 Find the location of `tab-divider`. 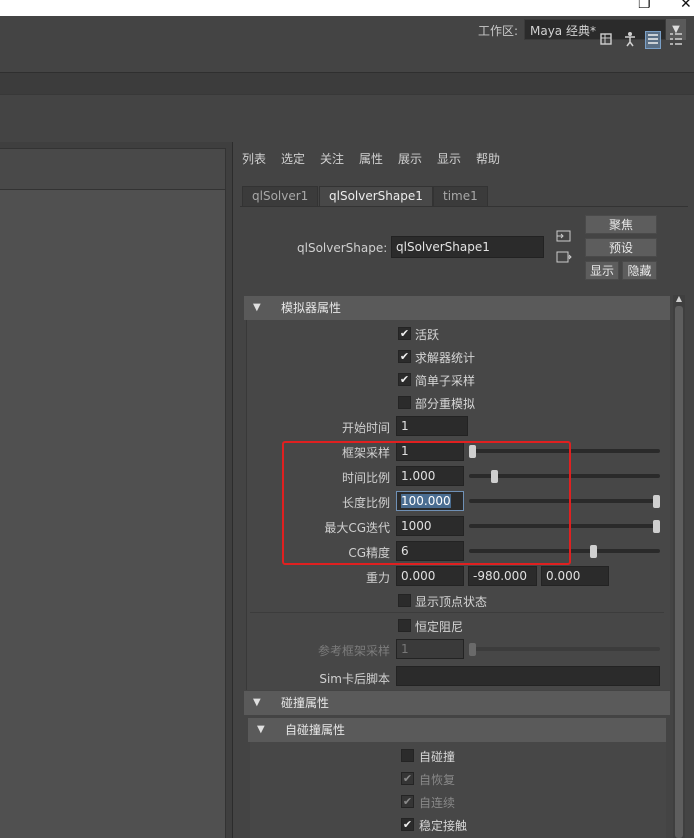

tab-divider is located at coordinates (464, 206).